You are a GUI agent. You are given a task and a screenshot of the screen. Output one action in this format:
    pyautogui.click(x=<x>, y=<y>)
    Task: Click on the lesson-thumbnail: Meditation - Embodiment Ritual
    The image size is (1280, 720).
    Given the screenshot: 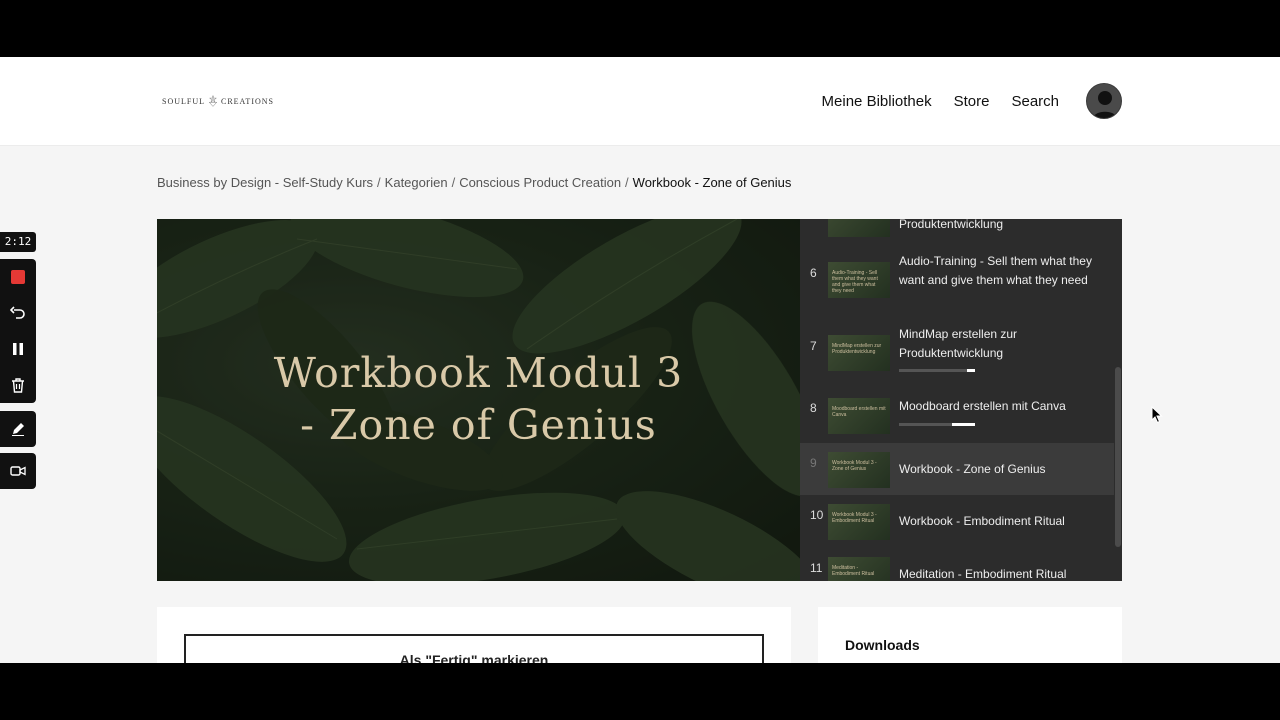 What is the action you would take?
    pyautogui.click(x=859, y=569)
    